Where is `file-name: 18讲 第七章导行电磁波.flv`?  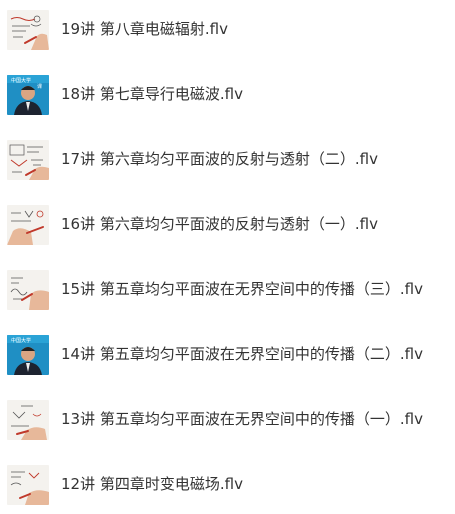 file-name: 18讲 第七章导行电磁波.flv is located at coordinates (152, 94).